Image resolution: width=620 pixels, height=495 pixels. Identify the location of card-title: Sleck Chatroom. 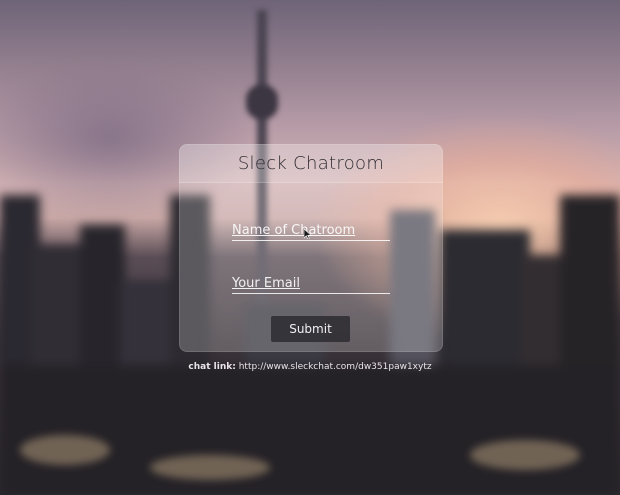
(311, 163).